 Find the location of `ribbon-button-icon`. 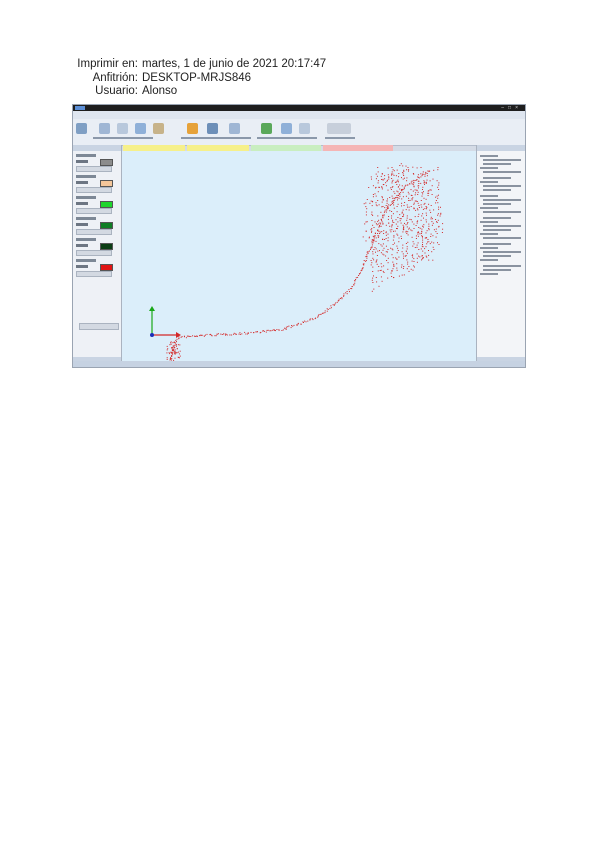

ribbon-button-icon is located at coordinates (140, 128).